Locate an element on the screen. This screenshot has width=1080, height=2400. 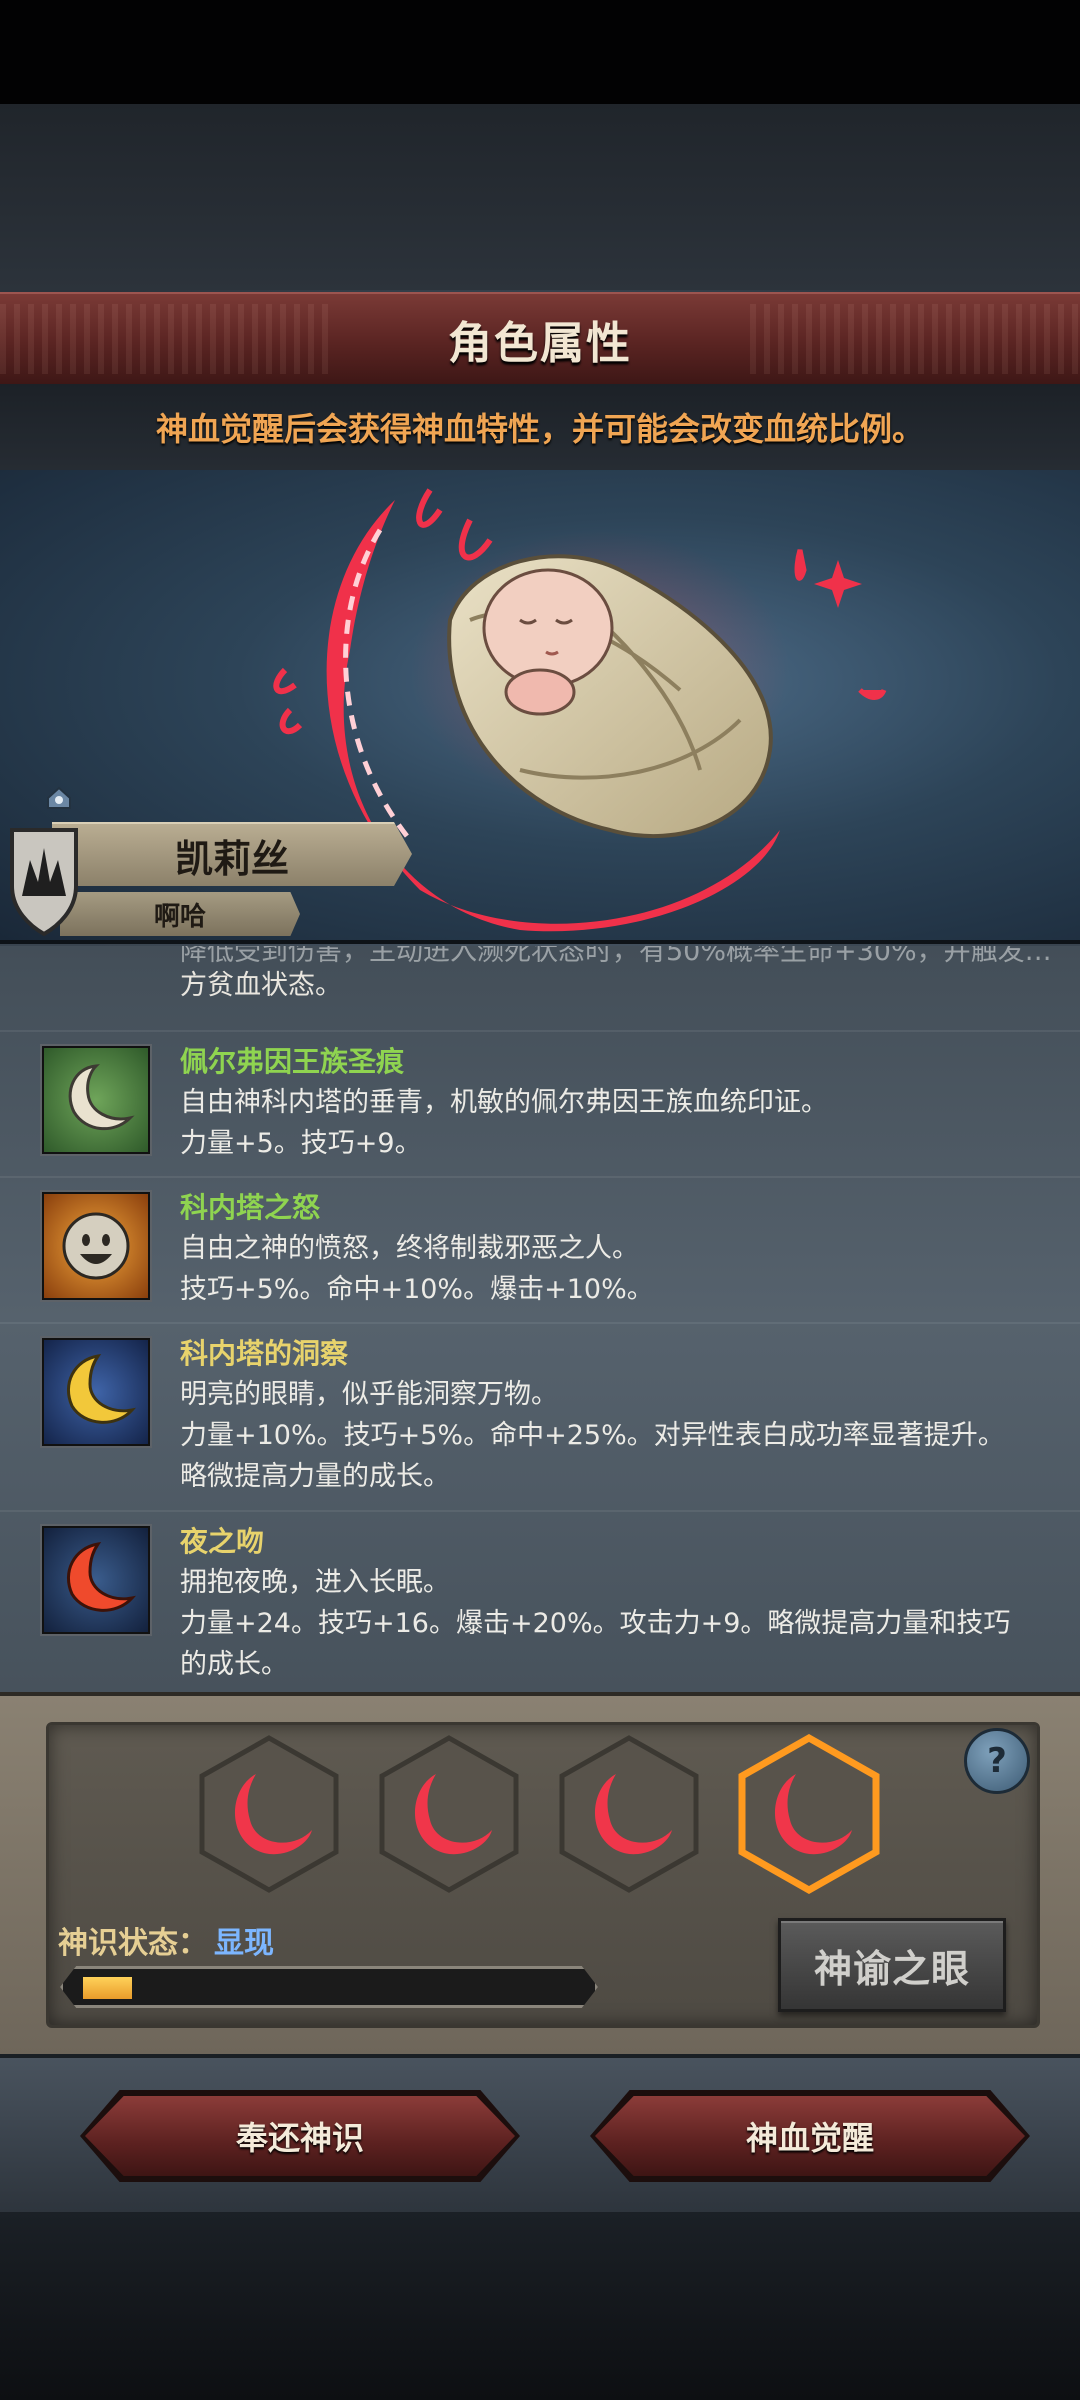
trait-desc-line: 自由之神的愤怒，终将制裁邪恶之人。 is located at coordinates (409, 1248).